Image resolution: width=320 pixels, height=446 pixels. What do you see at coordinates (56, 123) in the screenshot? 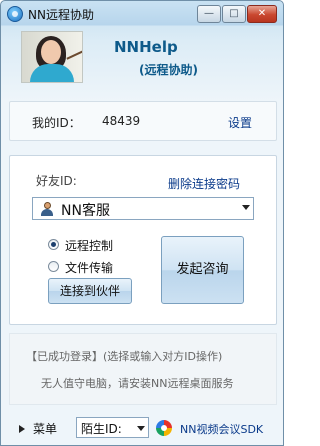
I see `my-id-label: 我的ID：` at bounding box center [56, 123].